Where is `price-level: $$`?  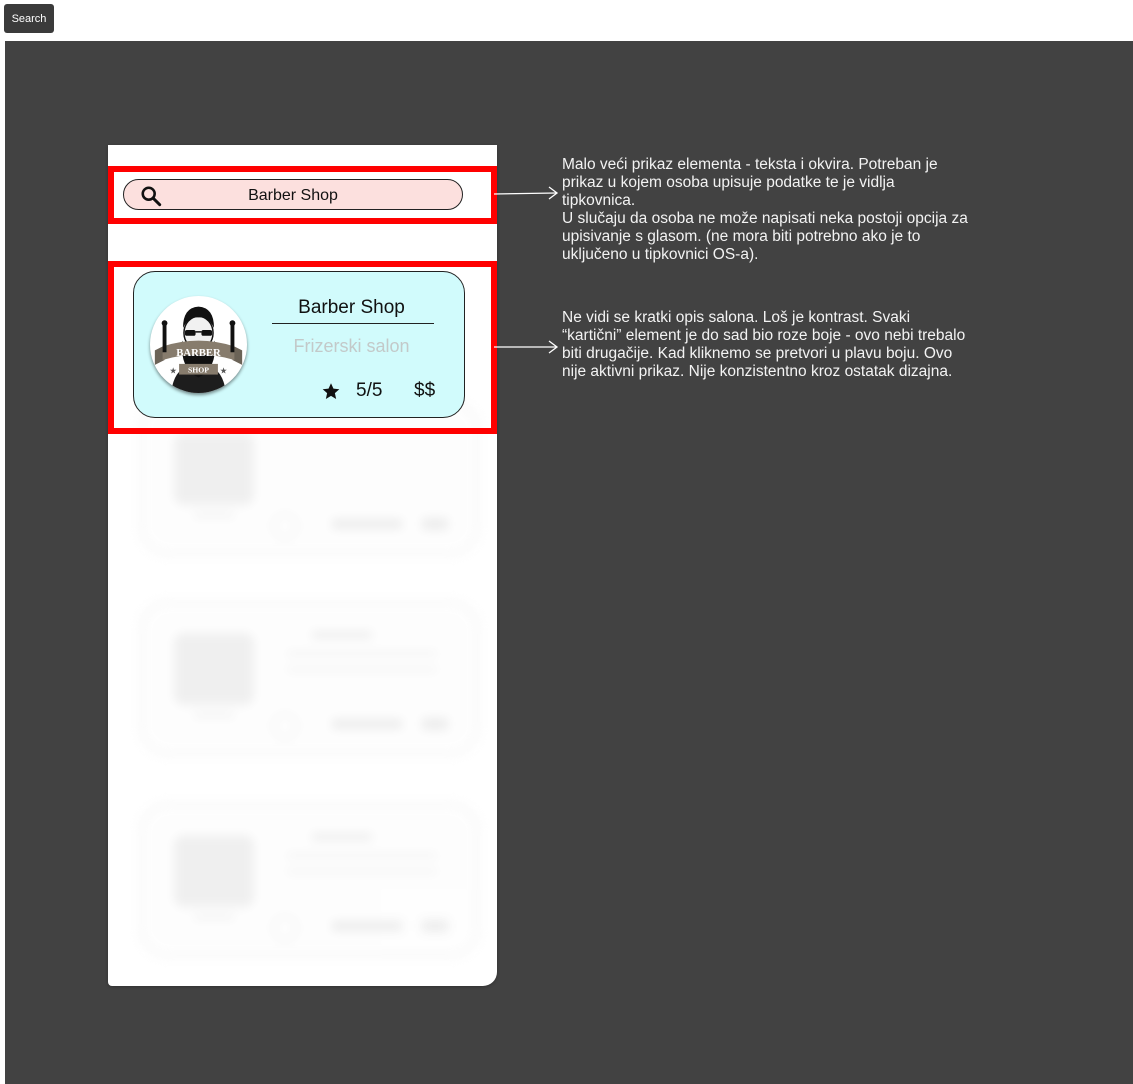
price-level: $$ is located at coordinates (425, 390).